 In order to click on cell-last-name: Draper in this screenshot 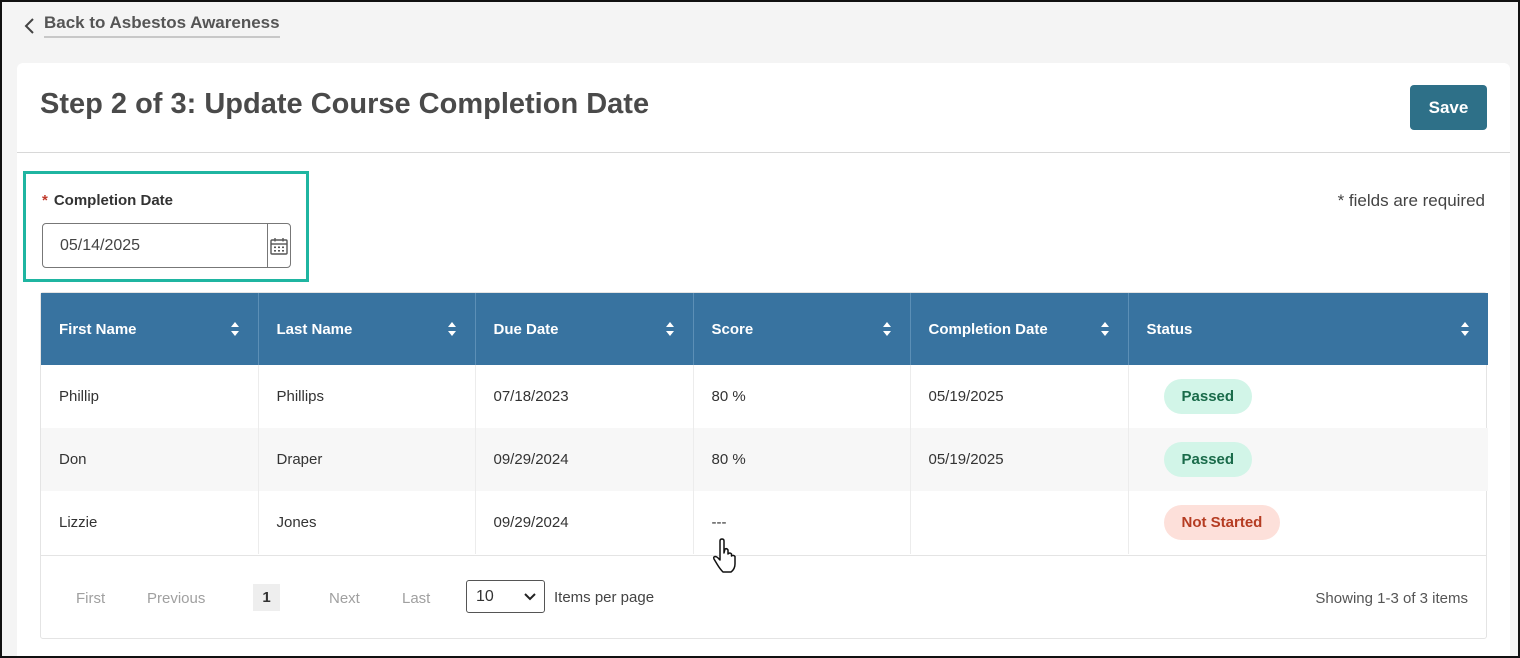, I will do `click(367, 459)`.